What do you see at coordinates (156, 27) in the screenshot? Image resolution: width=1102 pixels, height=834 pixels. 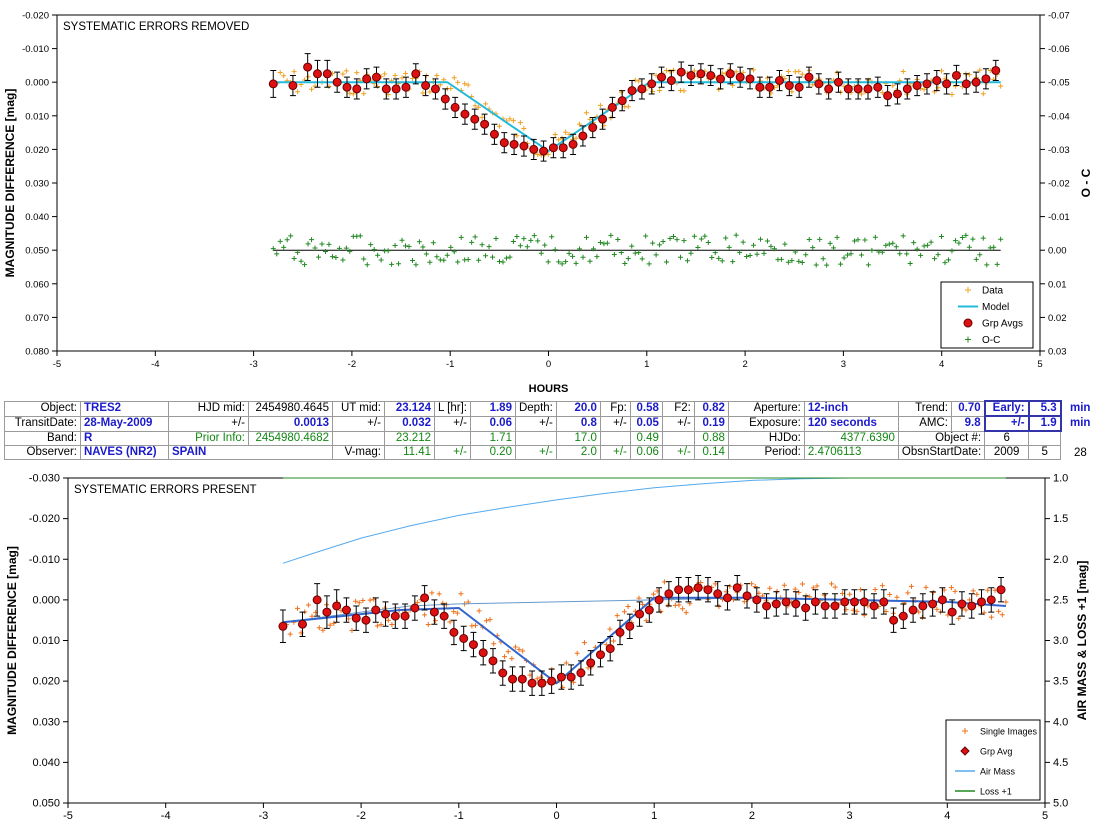 I see `chart-title: SYSTEMATIC ERRORS REMOVED` at bounding box center [156, 27].